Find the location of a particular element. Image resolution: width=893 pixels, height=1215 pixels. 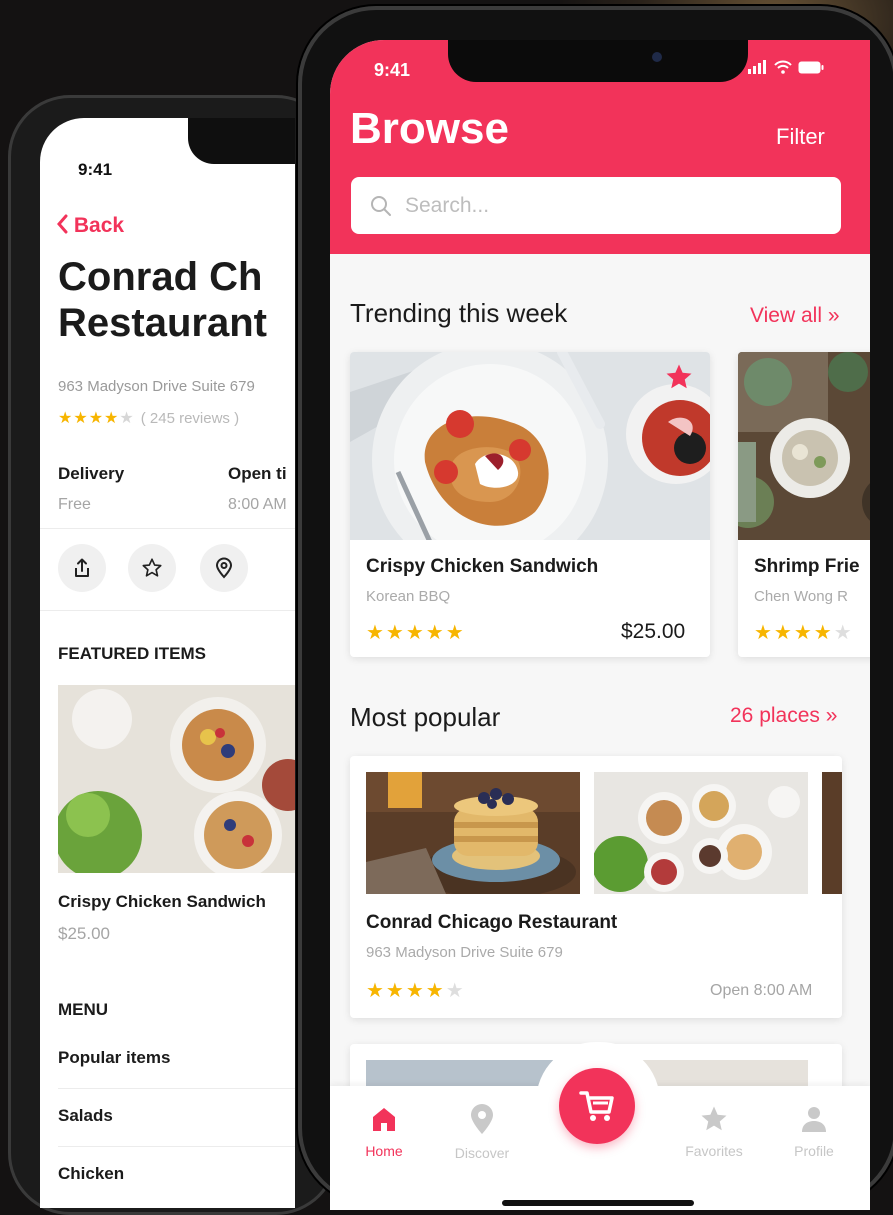

card-subtitle: Korean BBQ is located at coordinates (408, 596).